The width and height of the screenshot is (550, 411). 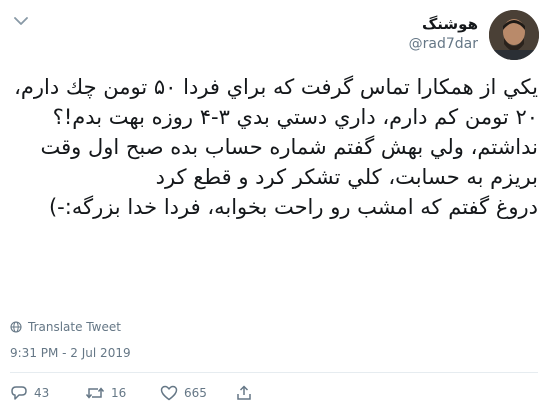 I want to click on author-info: هوشنگ @rad7dar, so click(x=443, y=34).